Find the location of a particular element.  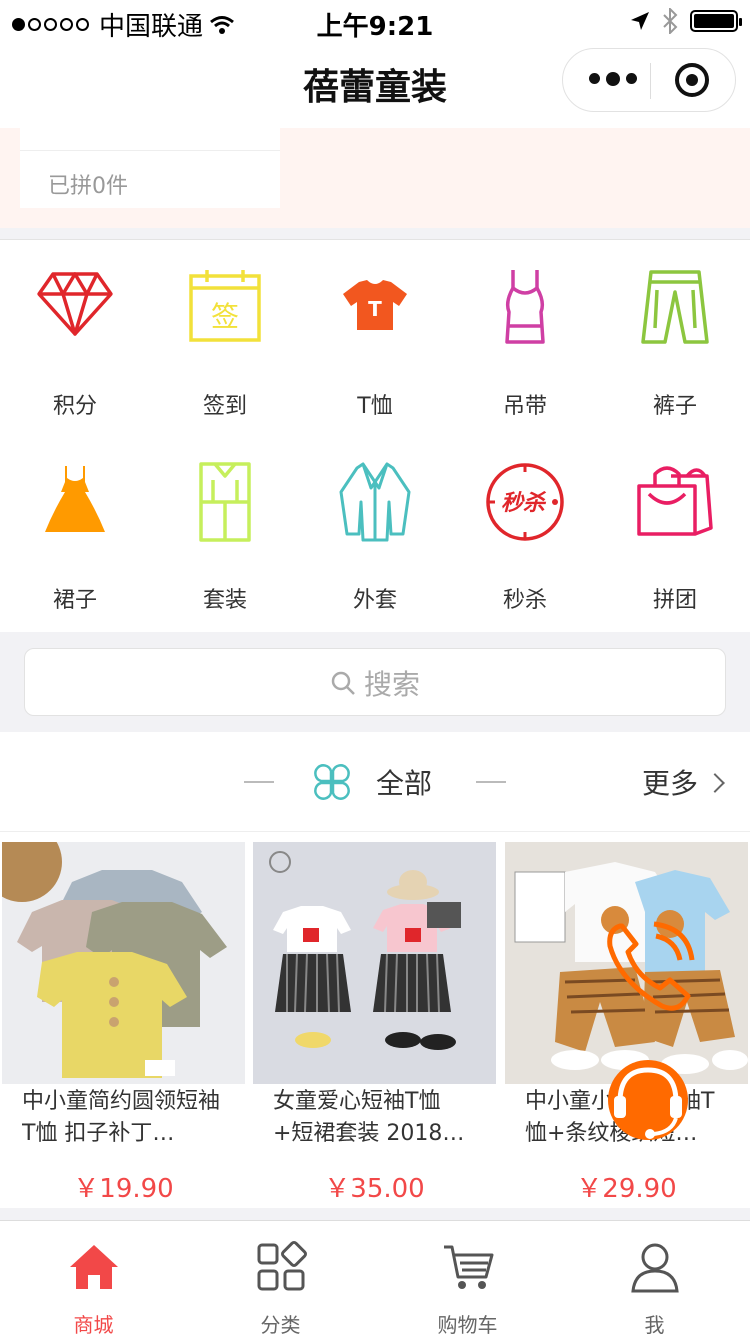

flash-sale-icon: 秒杀 is located at coordinates (525, 502).